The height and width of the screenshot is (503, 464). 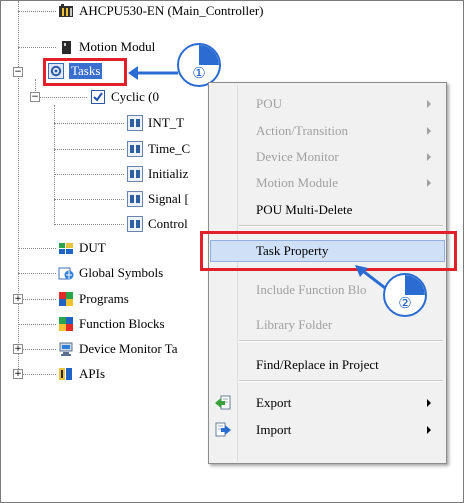 I want to click on export-icon, so click(x=223, y=403).